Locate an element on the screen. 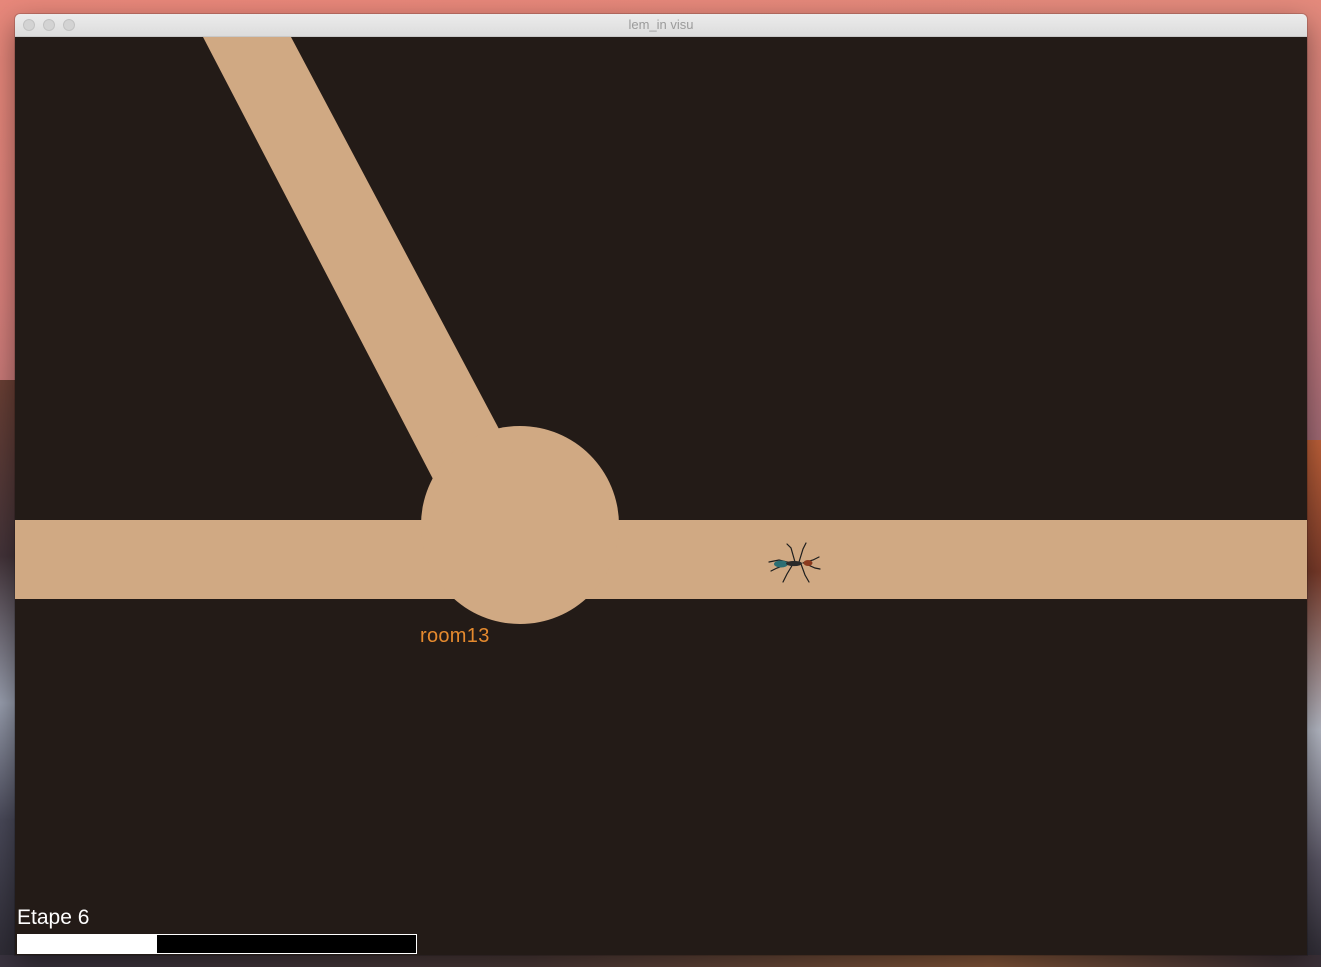 The height and width of the screenshot is (967, 1321). step-progress-bar is located at coordinates (217, 944).